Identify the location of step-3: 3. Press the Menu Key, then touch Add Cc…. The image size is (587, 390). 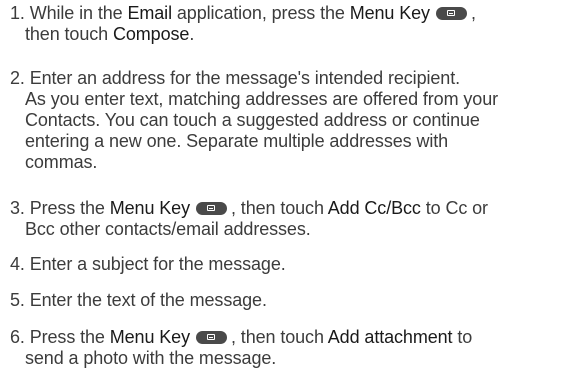
(297, 219).